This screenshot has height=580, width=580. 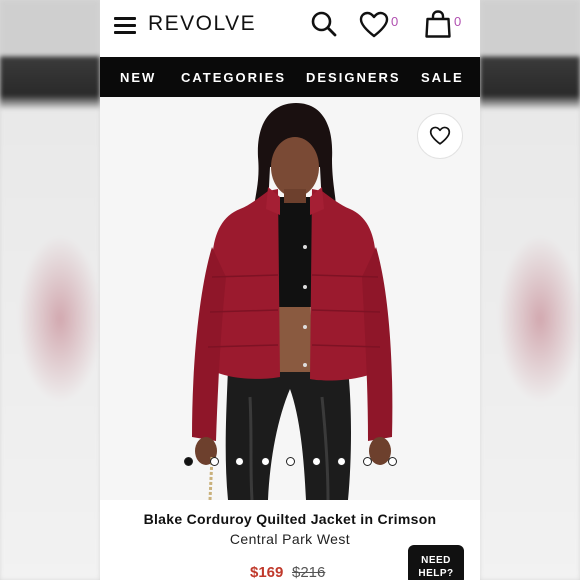 I want to click on nav-item-designers: DESIGNERS, so click(x=353, y=77).